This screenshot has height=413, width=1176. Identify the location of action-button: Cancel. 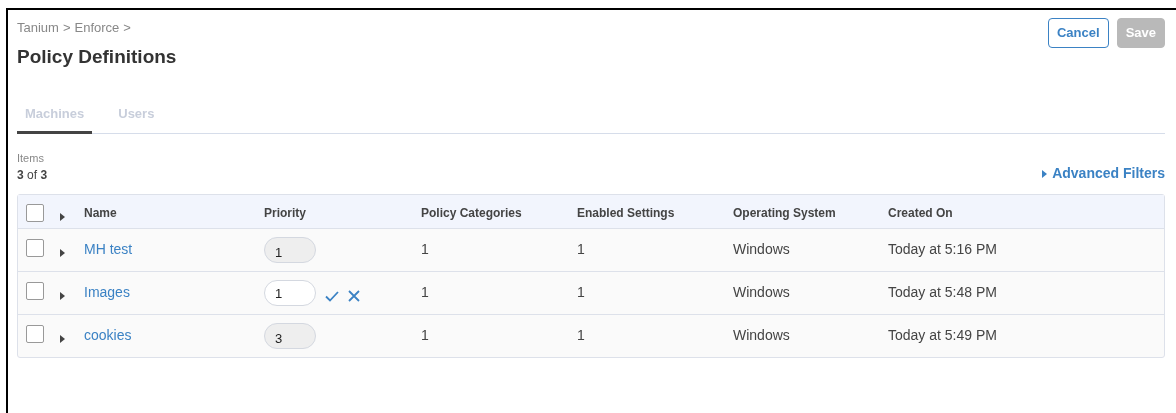
(1078, 33).